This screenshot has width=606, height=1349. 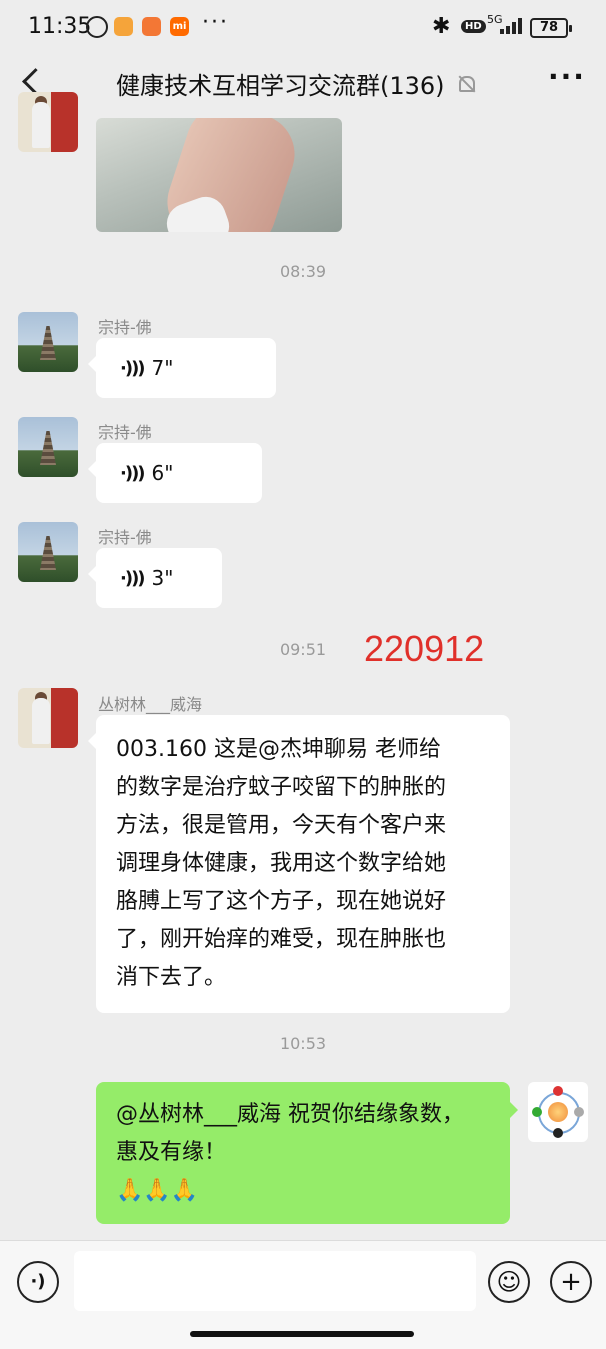 What do you see at coordinates (473, 26) in the screenshot?
I see `hd-icon: HD` at bounding box center [473, 26].